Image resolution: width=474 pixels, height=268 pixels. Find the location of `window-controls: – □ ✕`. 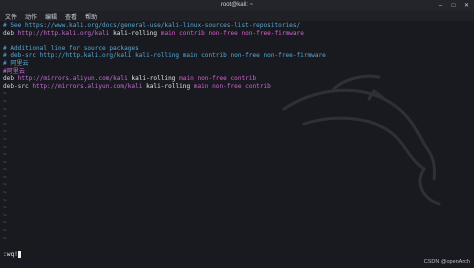

window-controls: – □ ✕ is located at coordinates (453, 5).